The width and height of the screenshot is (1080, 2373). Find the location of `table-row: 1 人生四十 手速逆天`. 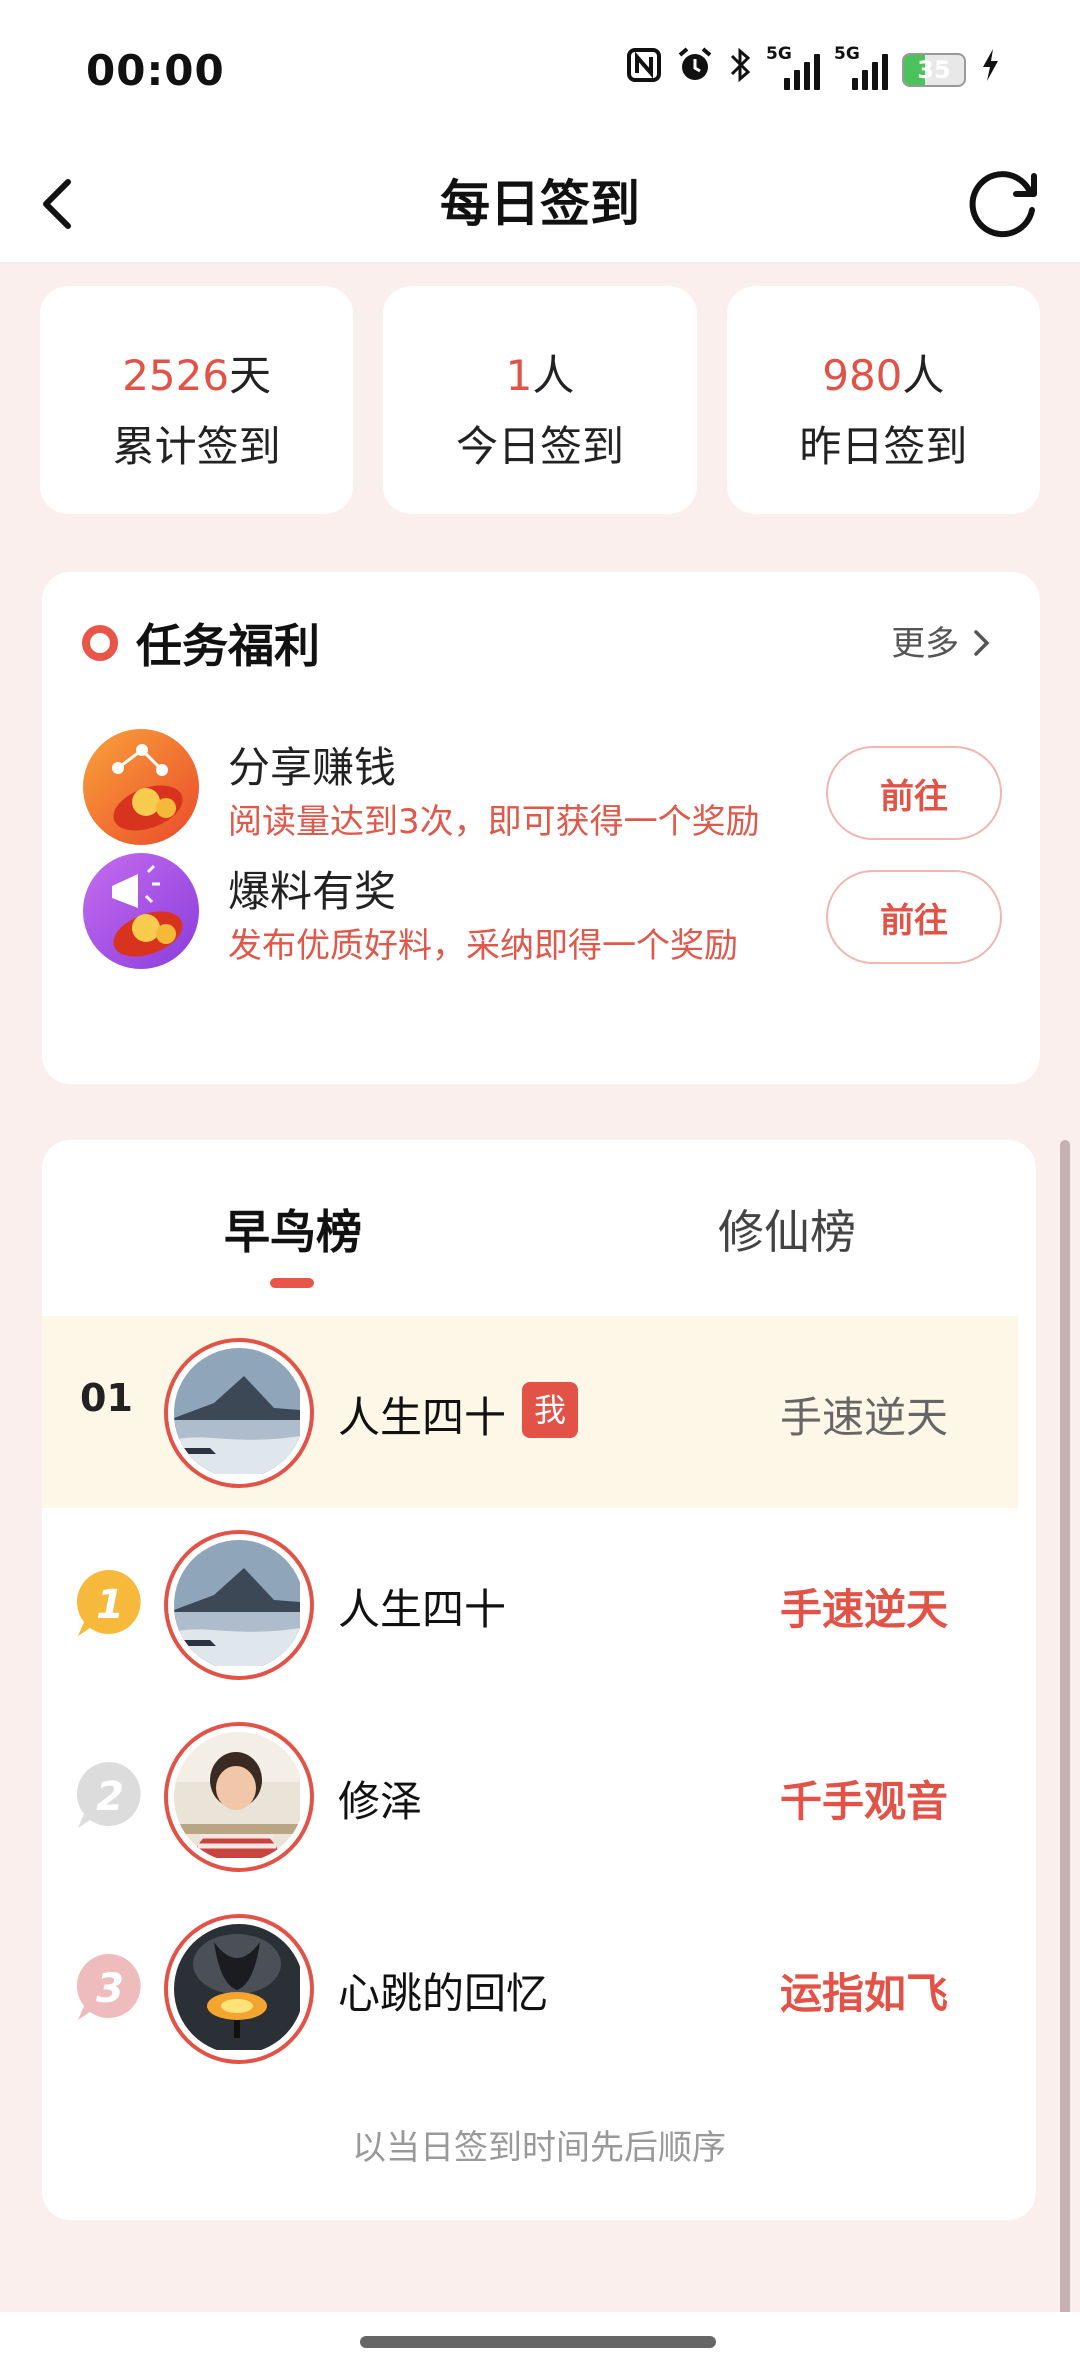

table-row: 1 人生四十 手速逆天 is located at coordinates (530, 1604).